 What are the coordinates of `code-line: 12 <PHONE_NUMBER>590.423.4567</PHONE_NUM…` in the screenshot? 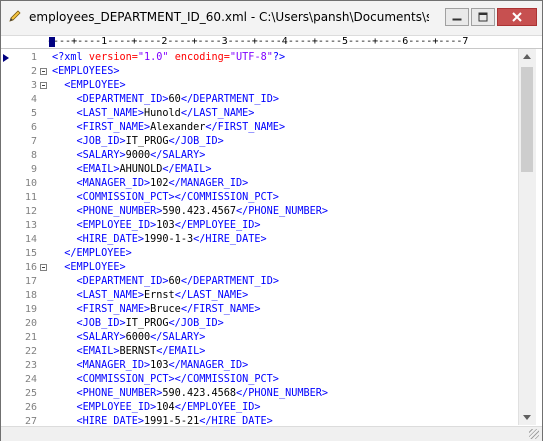 It's located at (259, 212).